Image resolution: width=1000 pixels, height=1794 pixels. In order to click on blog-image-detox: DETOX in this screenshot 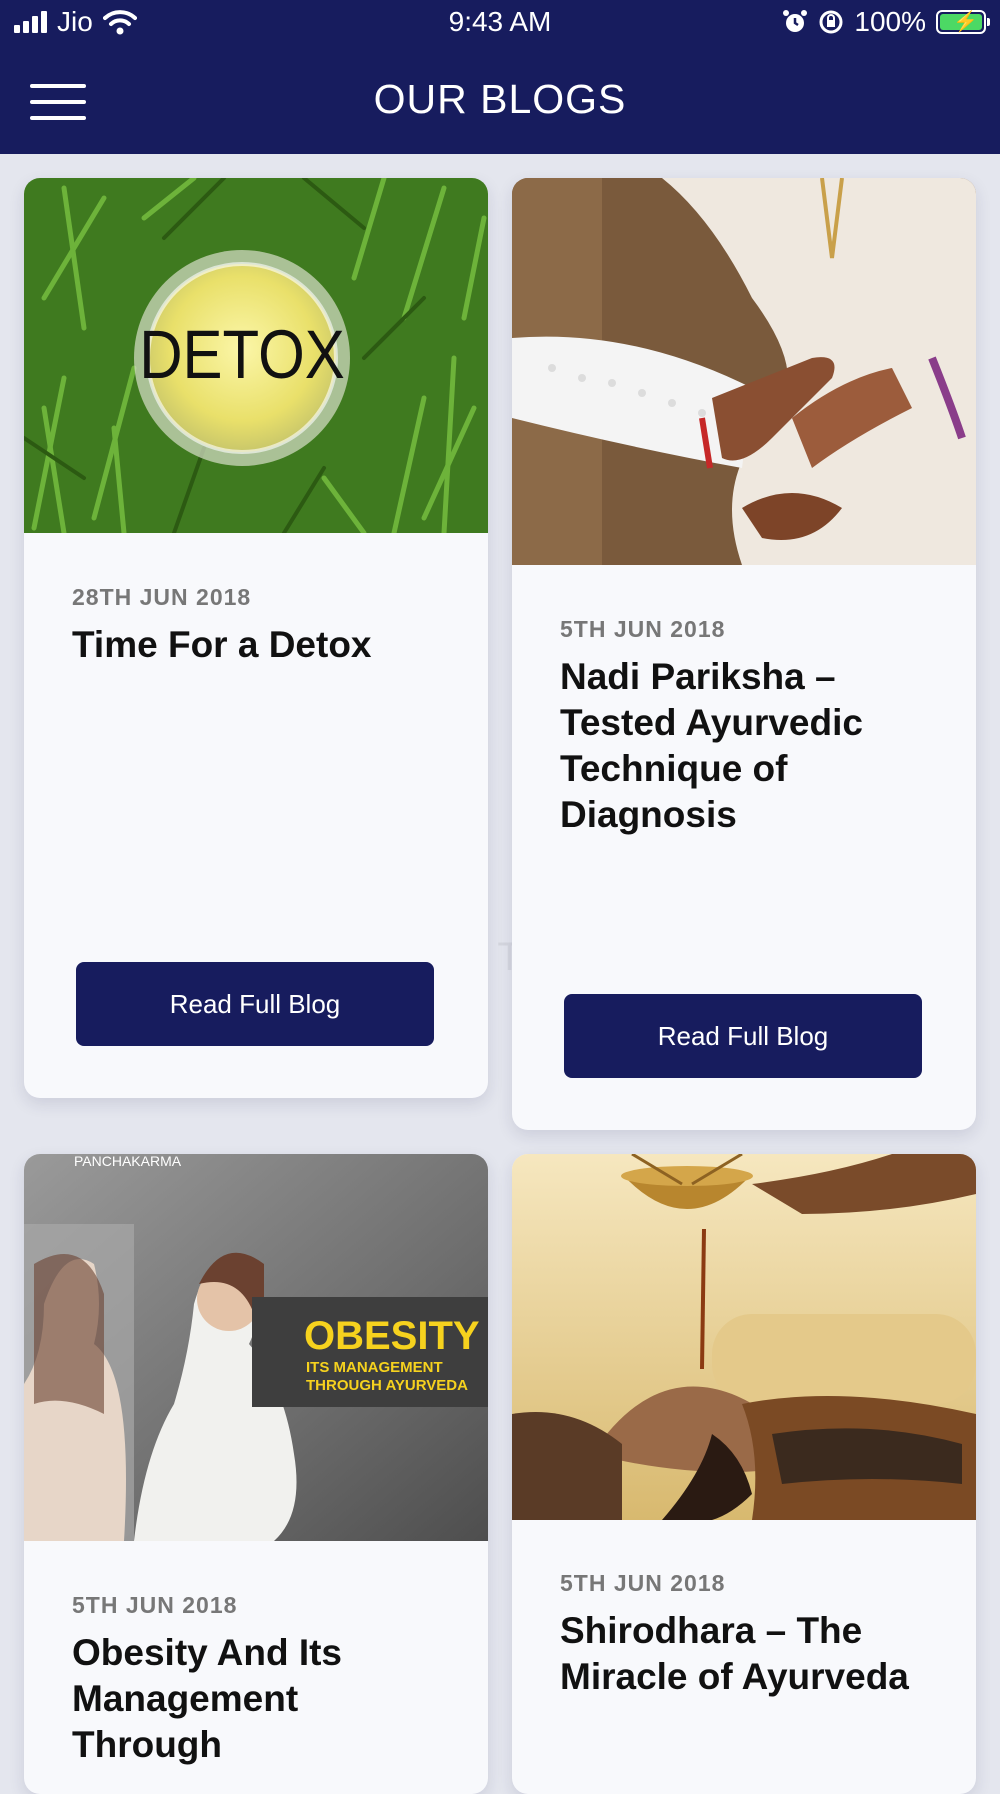, I will do `click(256, 355)`.